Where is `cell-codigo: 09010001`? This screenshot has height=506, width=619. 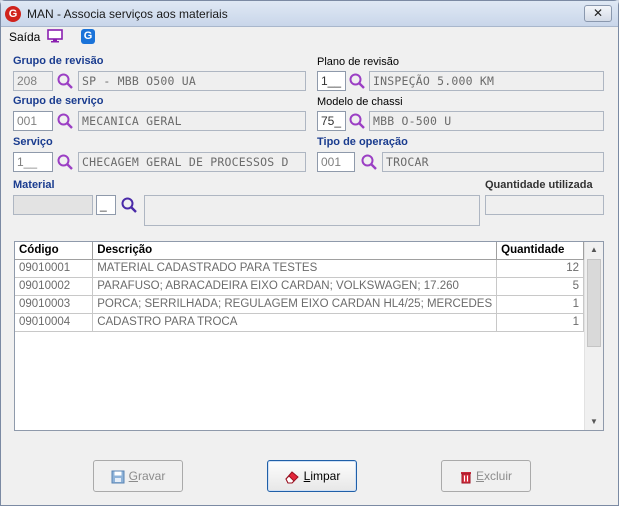
cell-codigo: 09010001 is located at coordinates (54, 268).